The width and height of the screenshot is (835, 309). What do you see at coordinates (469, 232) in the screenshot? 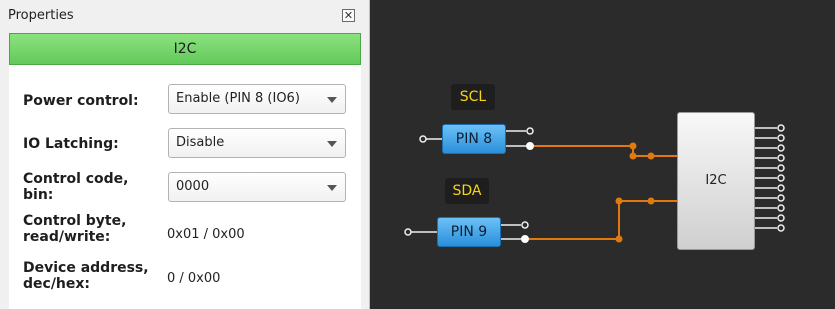
I see `pin-9-block: PIN 9` at bounding box center [469, 232].